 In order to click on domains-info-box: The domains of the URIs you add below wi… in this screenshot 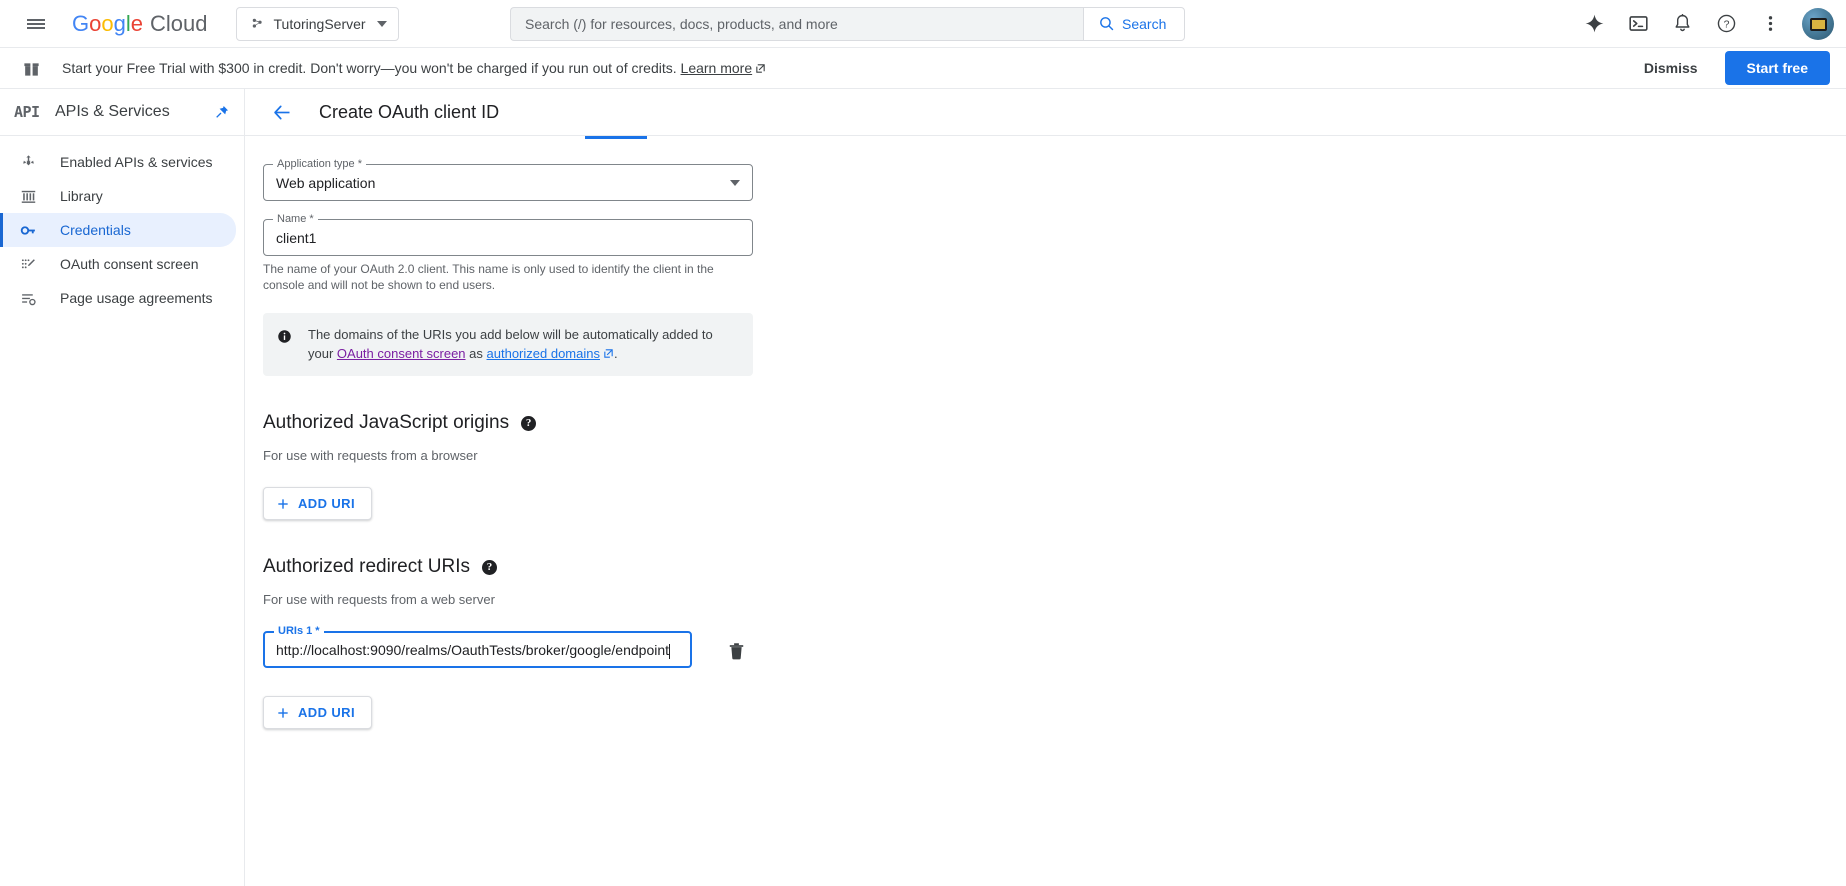, I will do `click(508, 344)`.